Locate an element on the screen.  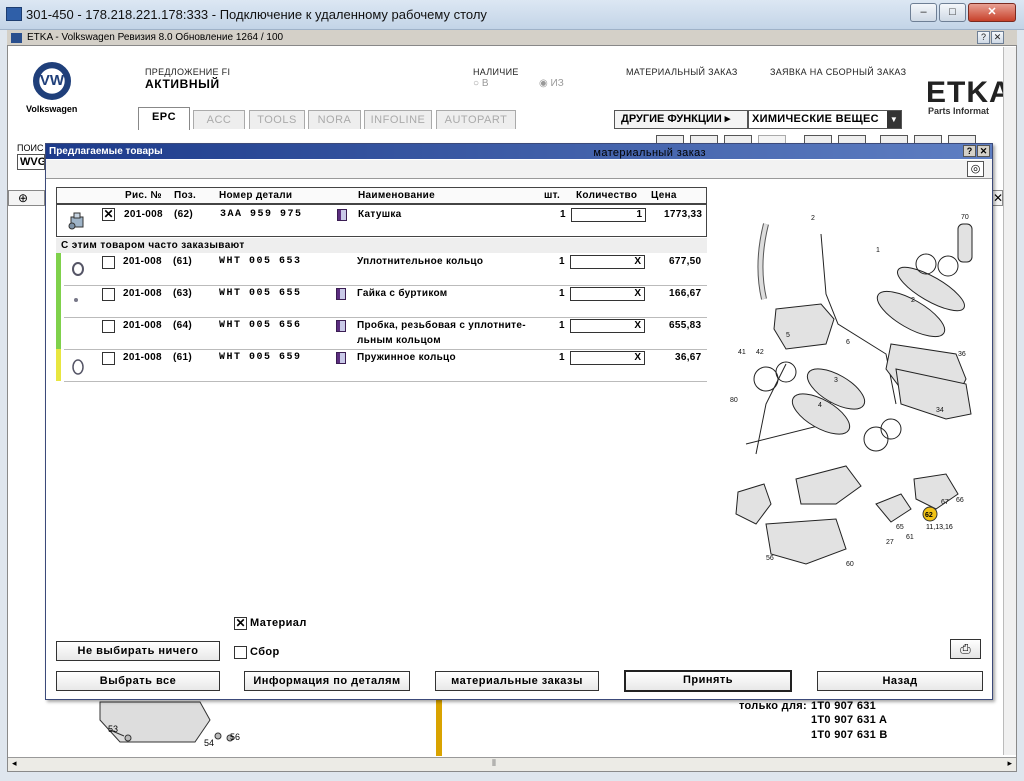
tab-acc: ACC is located at coordinates (219, 119).